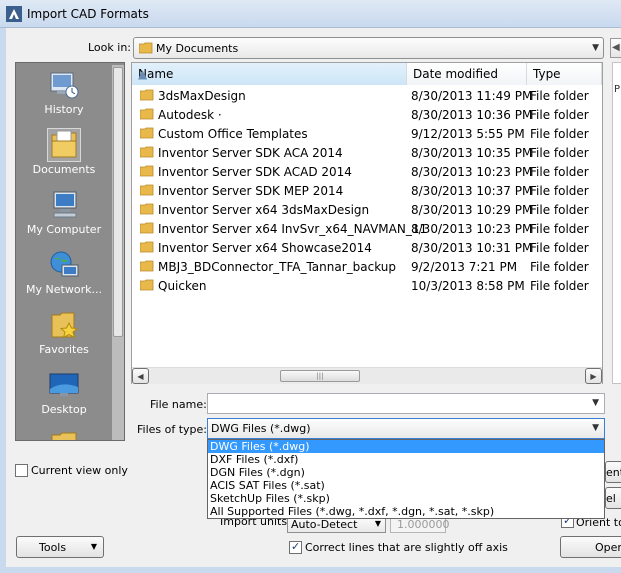 The image size is (621, 573). Describe the element at coordinates (182, 286) in the screenshot. I see `file-name-cell: Quicken` at that location.